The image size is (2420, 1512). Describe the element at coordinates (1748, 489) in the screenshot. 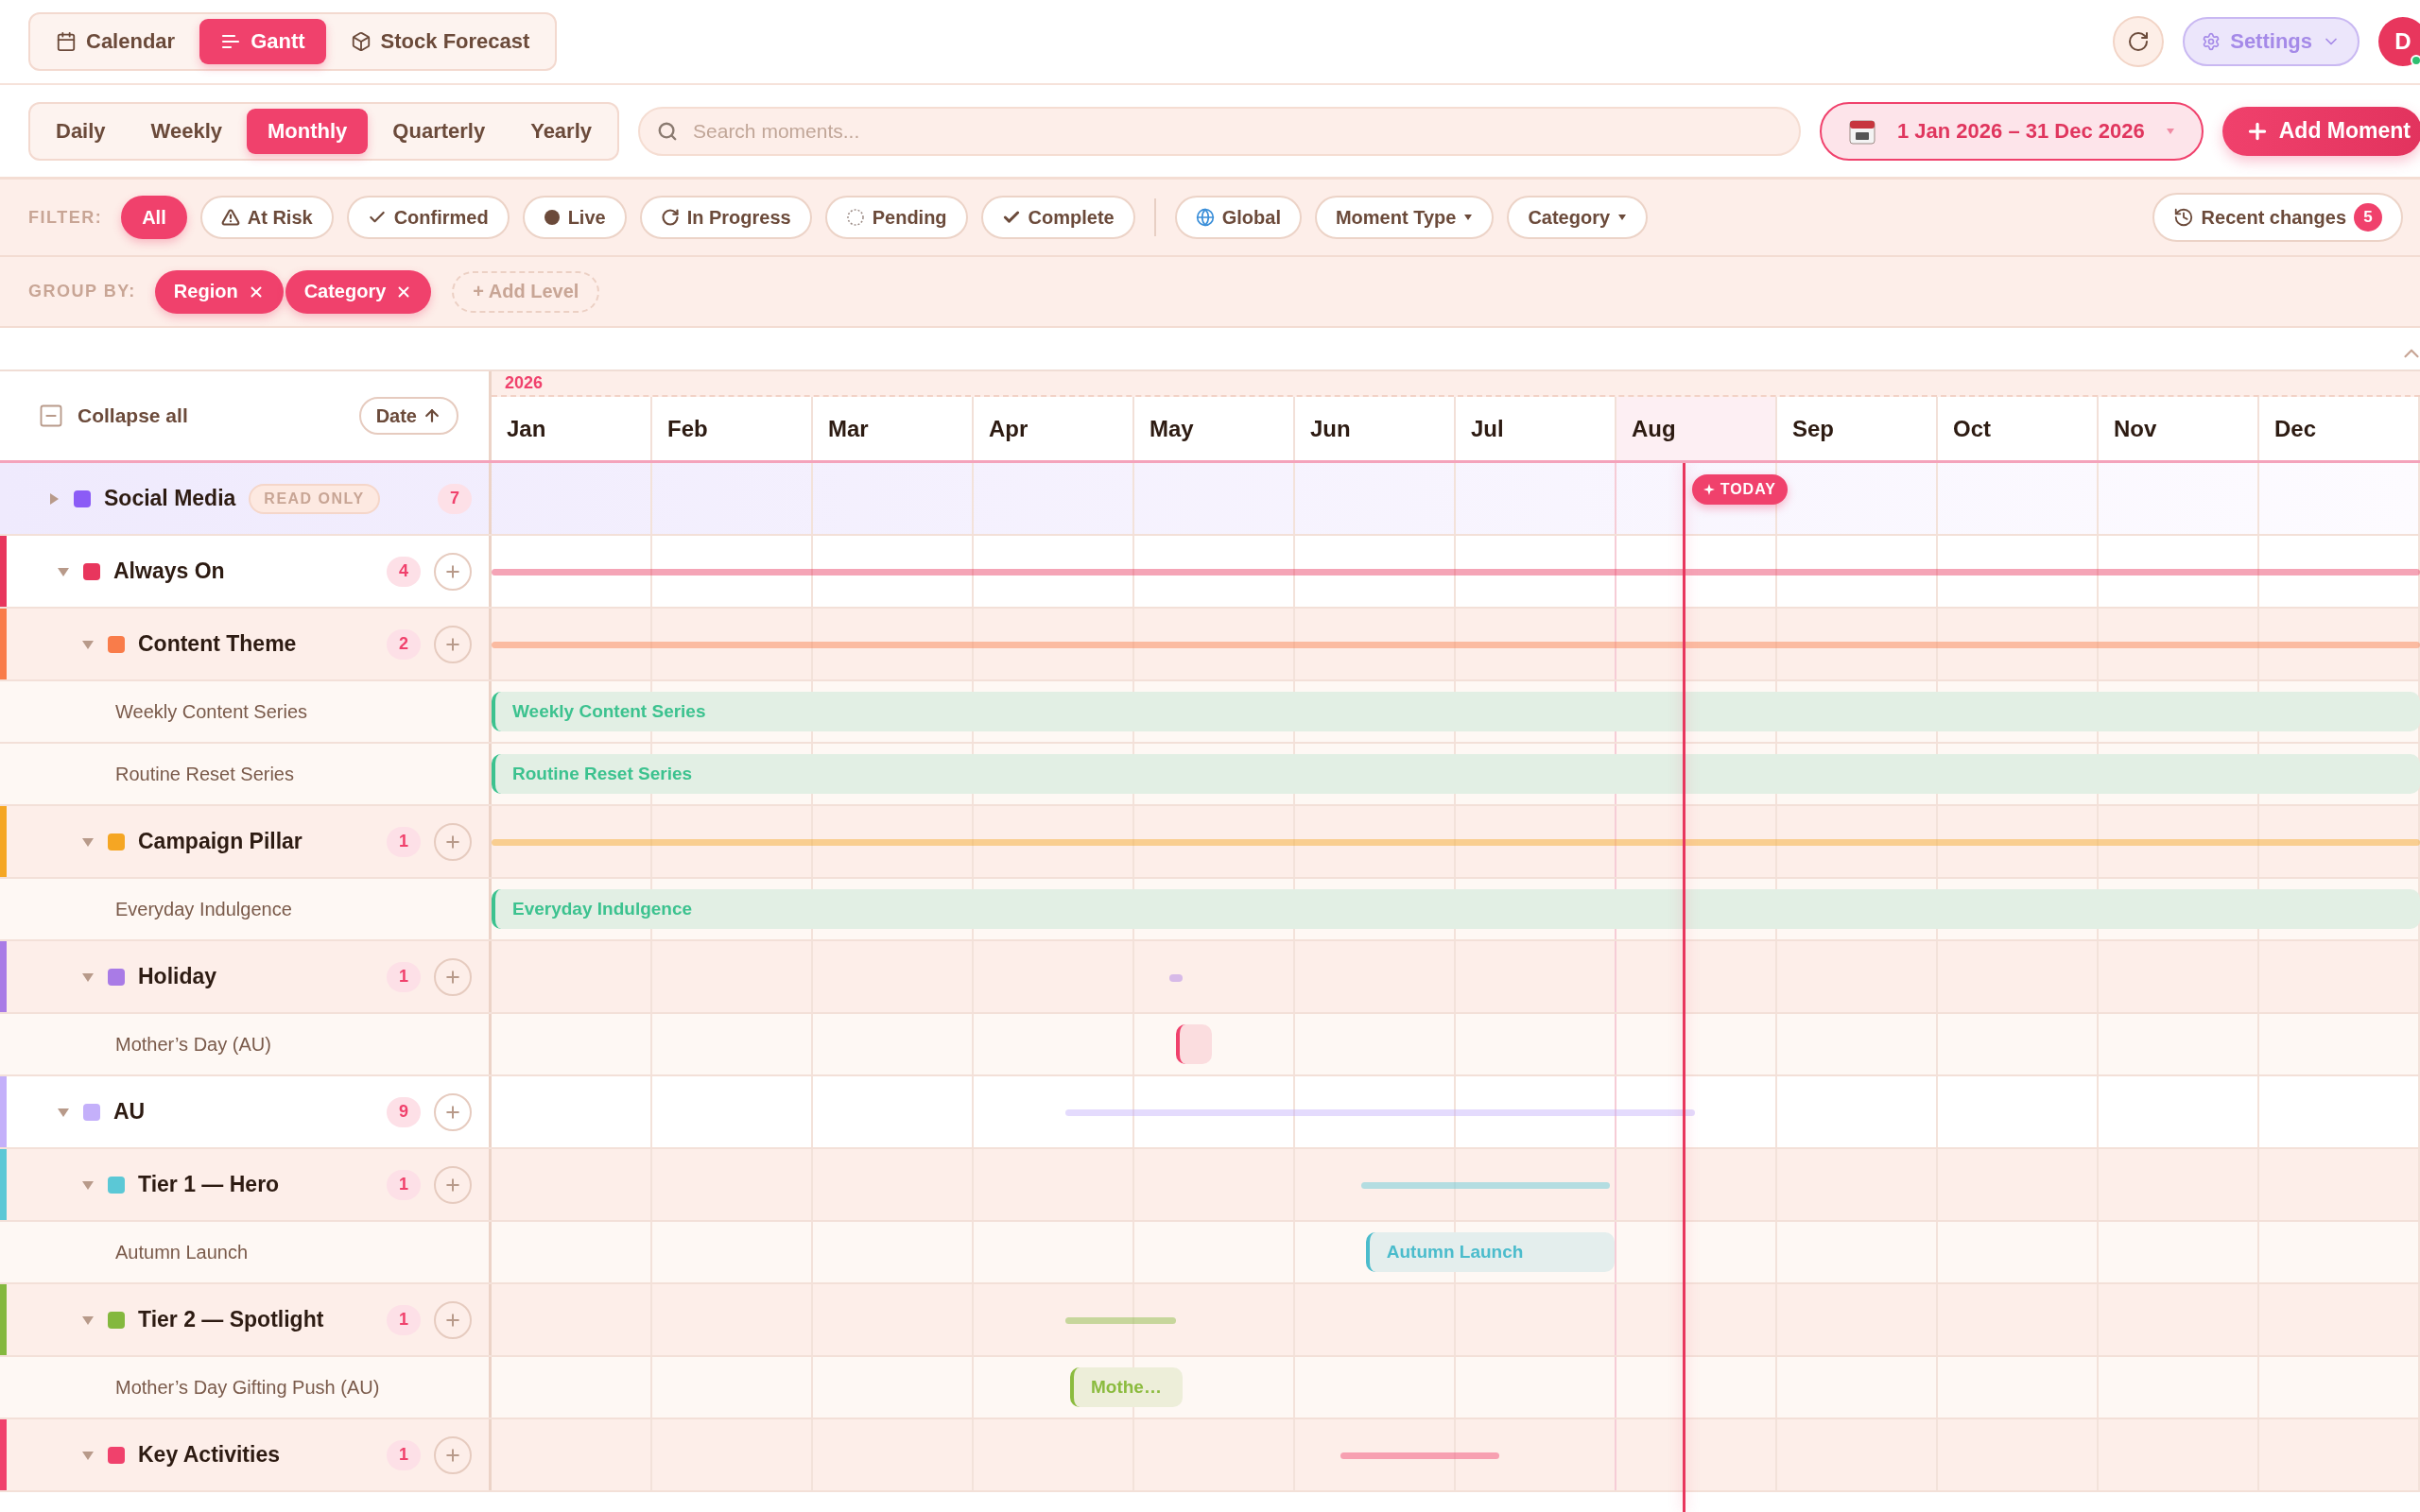

I see `today-label: TODAY` at that location.